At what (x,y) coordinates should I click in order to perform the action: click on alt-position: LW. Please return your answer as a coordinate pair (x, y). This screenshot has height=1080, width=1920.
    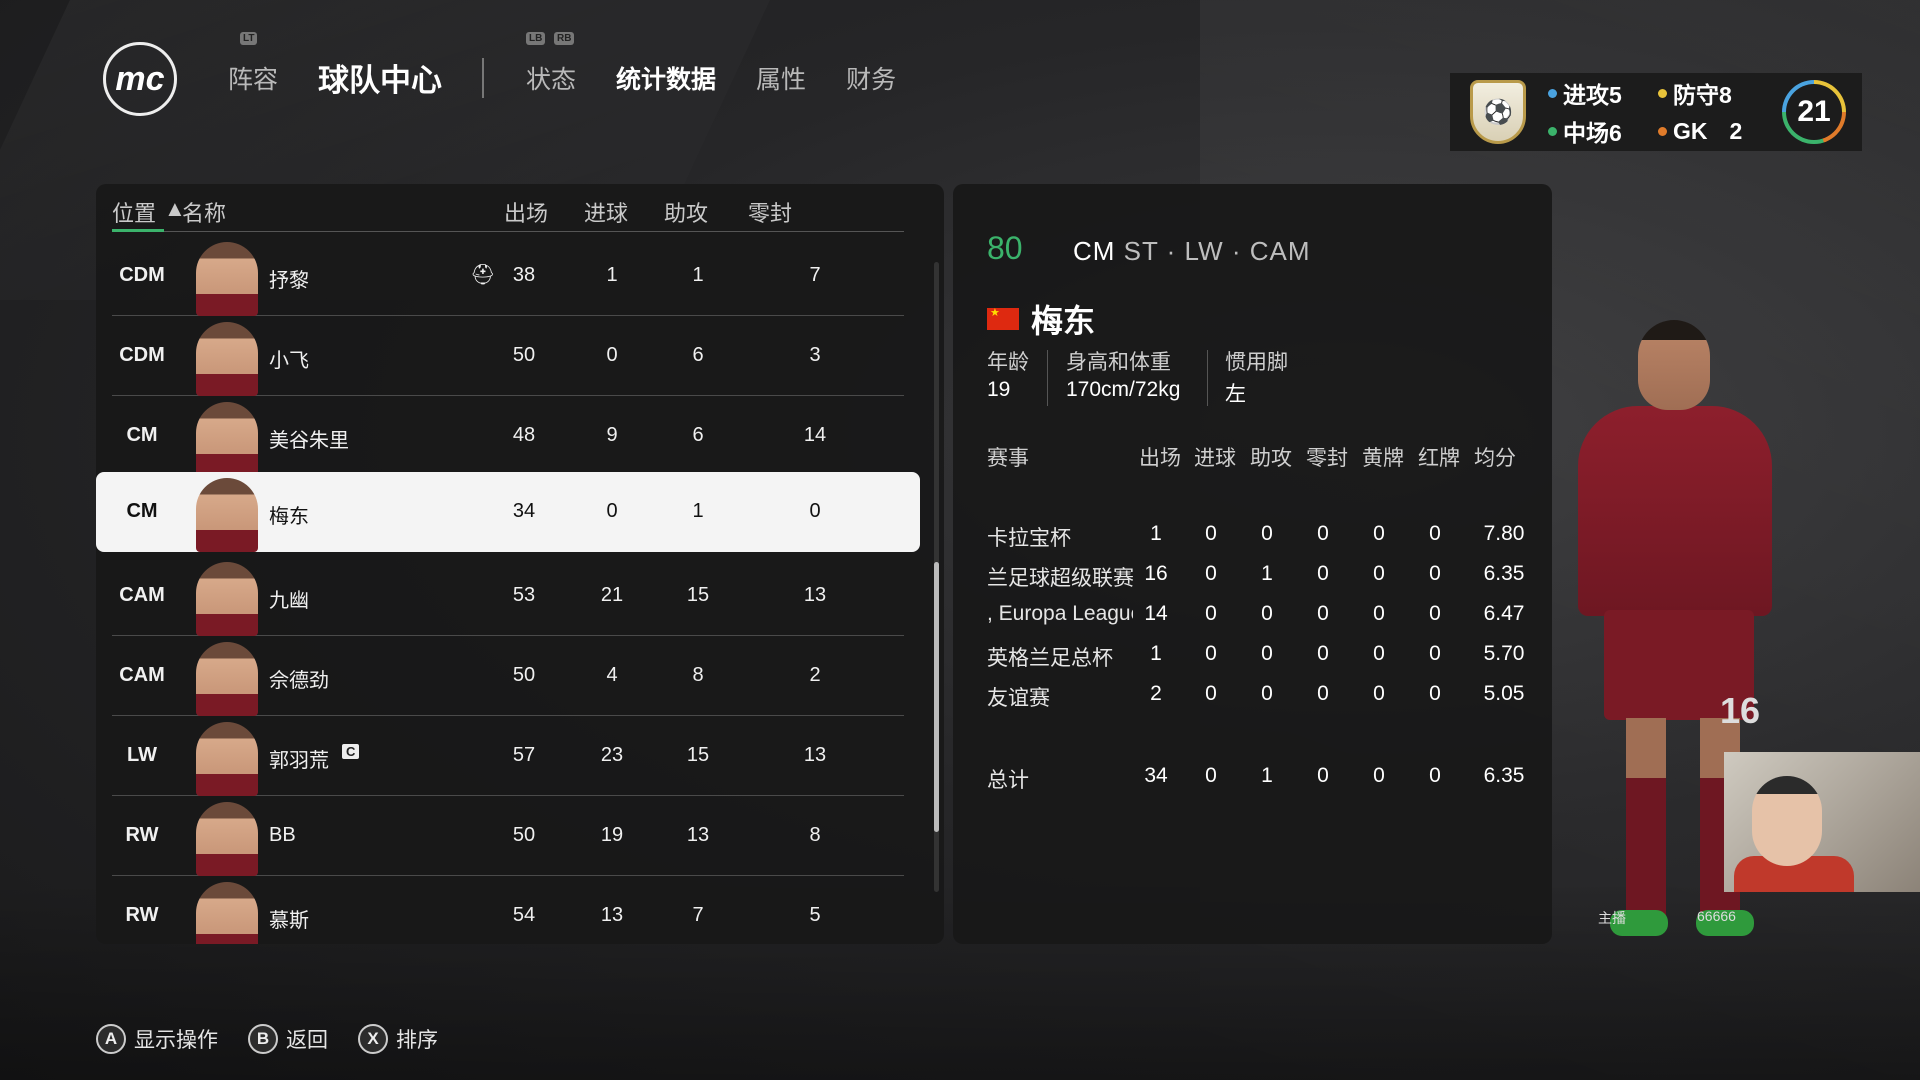
    Looking at the image, I should click on (1204, 251).